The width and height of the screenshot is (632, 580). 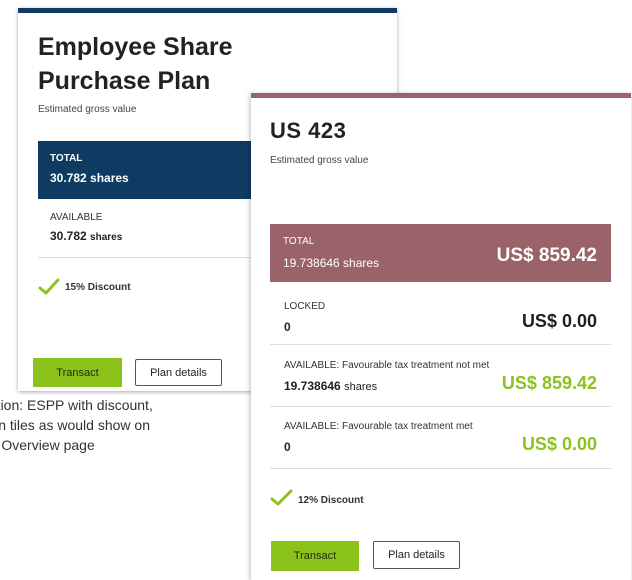 What do you see at coordinates (305, 306) in the screenshot?
I see `locked-label: LOCKED` at bounding box center [305, 306].